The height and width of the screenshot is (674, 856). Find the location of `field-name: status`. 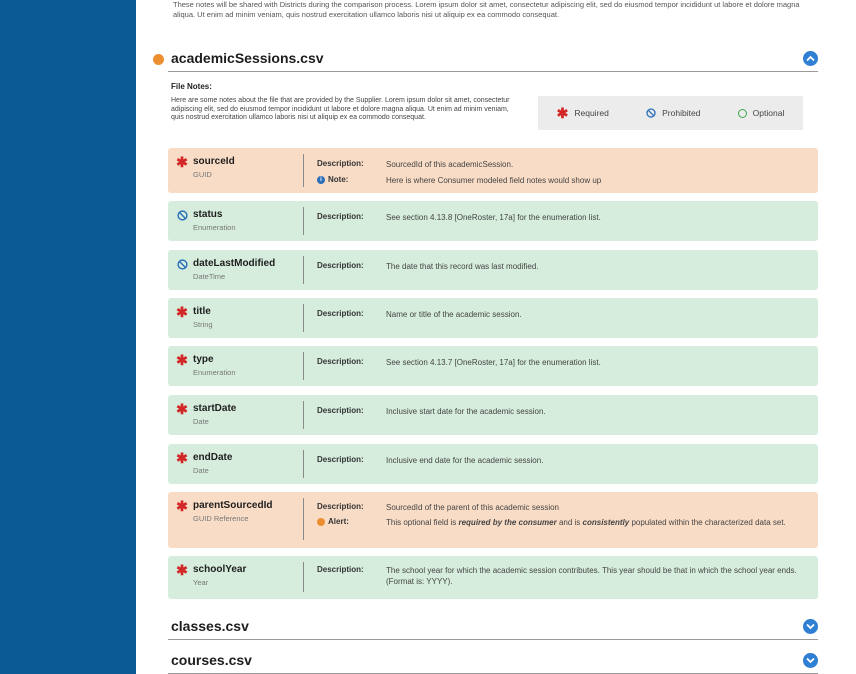

field-name: status is located at coordinates (208, 214).